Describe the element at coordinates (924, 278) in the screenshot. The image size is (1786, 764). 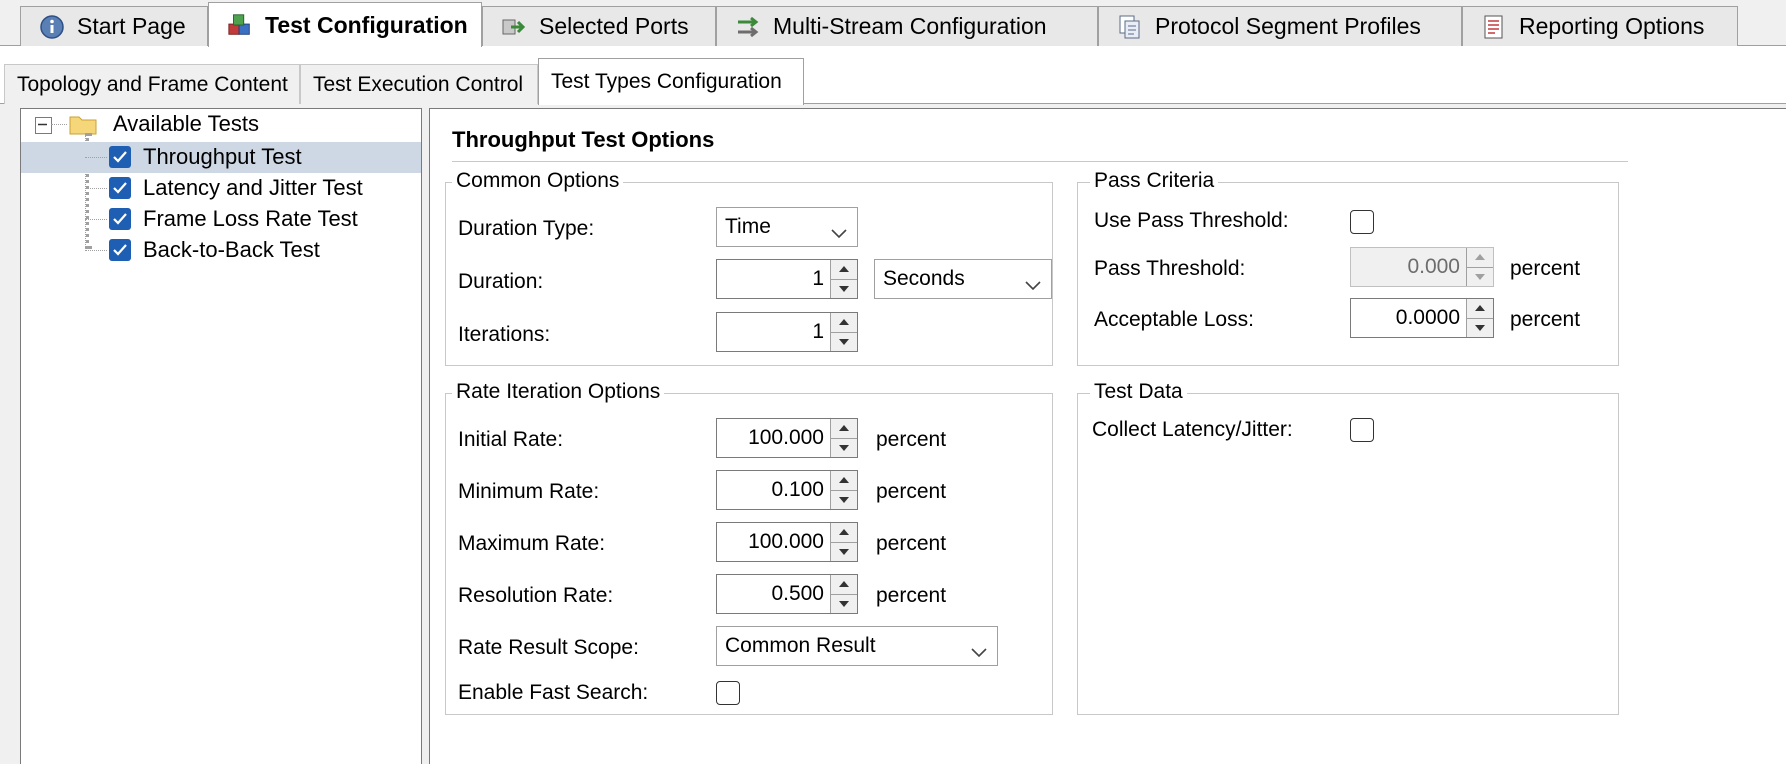
I see `duration-unit-value: Seconds` at that location.